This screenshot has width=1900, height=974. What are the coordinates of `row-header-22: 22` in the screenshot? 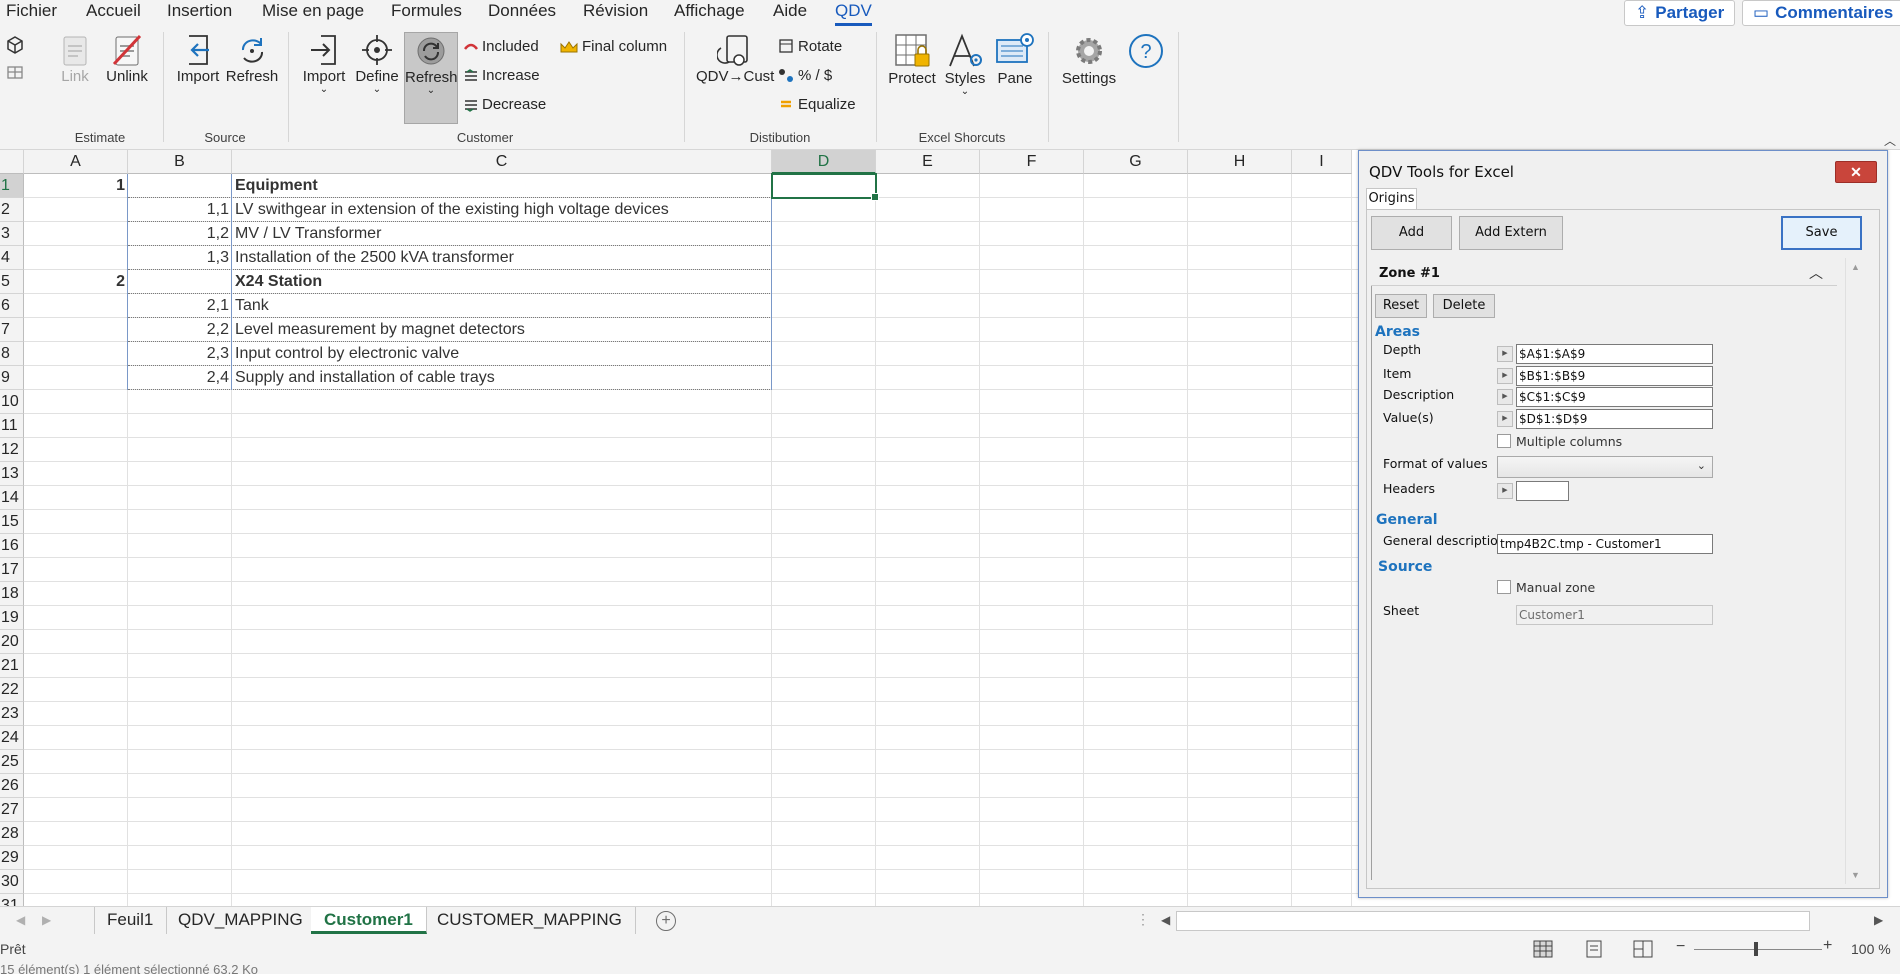 It's located at (12, 690).